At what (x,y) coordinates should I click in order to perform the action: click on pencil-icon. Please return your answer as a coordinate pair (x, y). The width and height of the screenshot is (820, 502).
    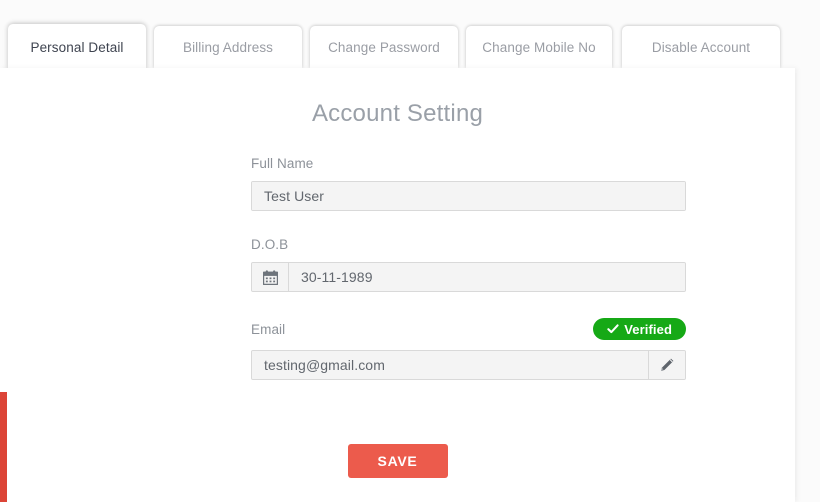
    Looking at the image, I should click on (666, 365).